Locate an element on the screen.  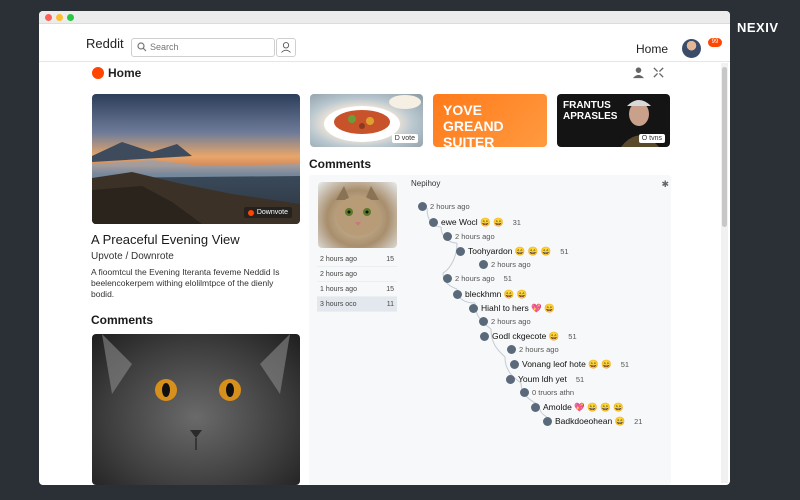
cat-thumbnail-drawing is located at coordinates (358, 211).